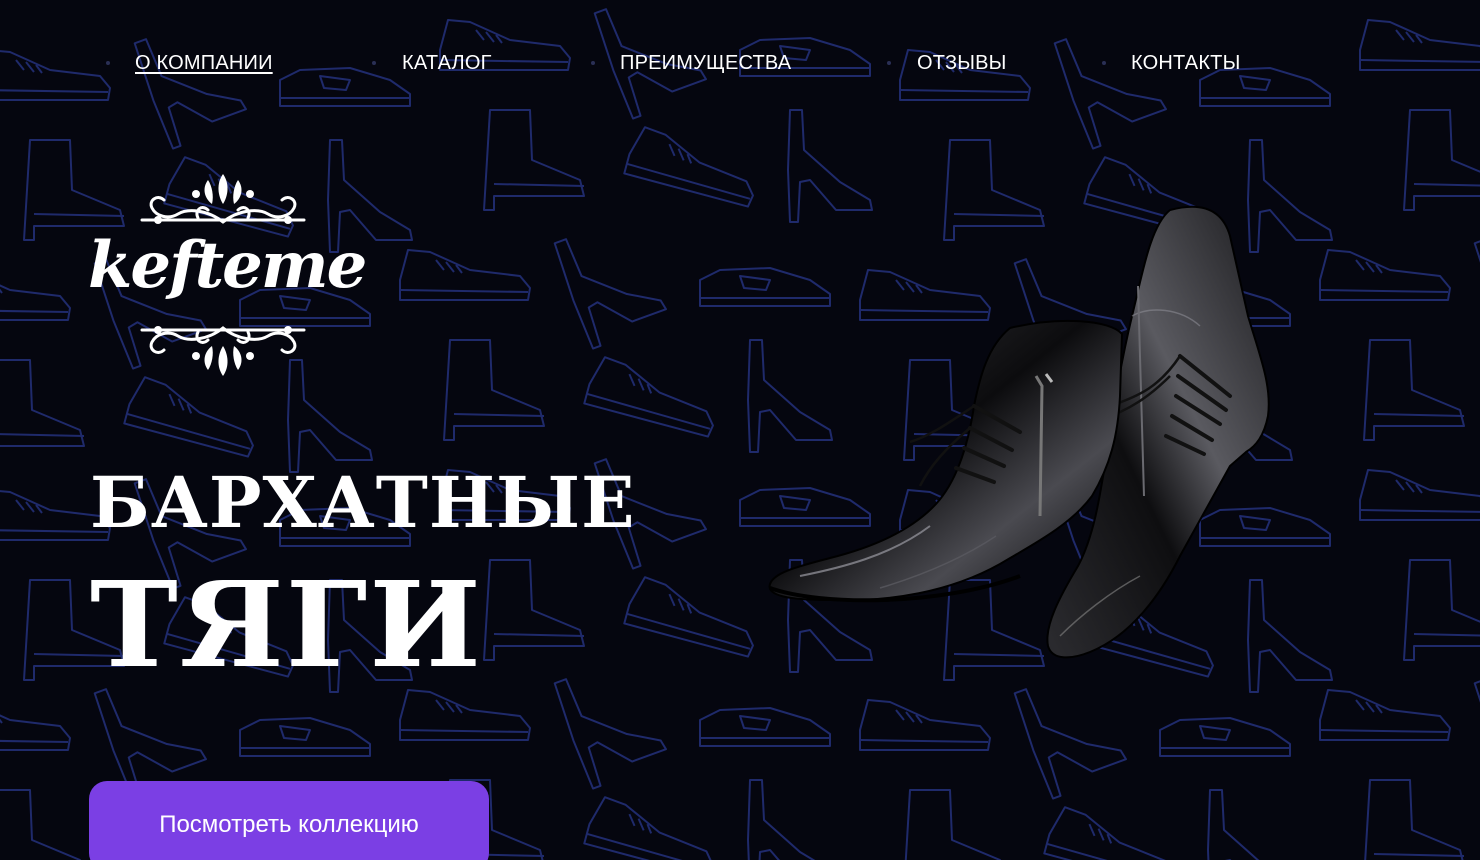 This screenshot has width=1480, height=860. I want to click on nav-item-contacts: КОНТАКТЫ, so click(1186, 63).